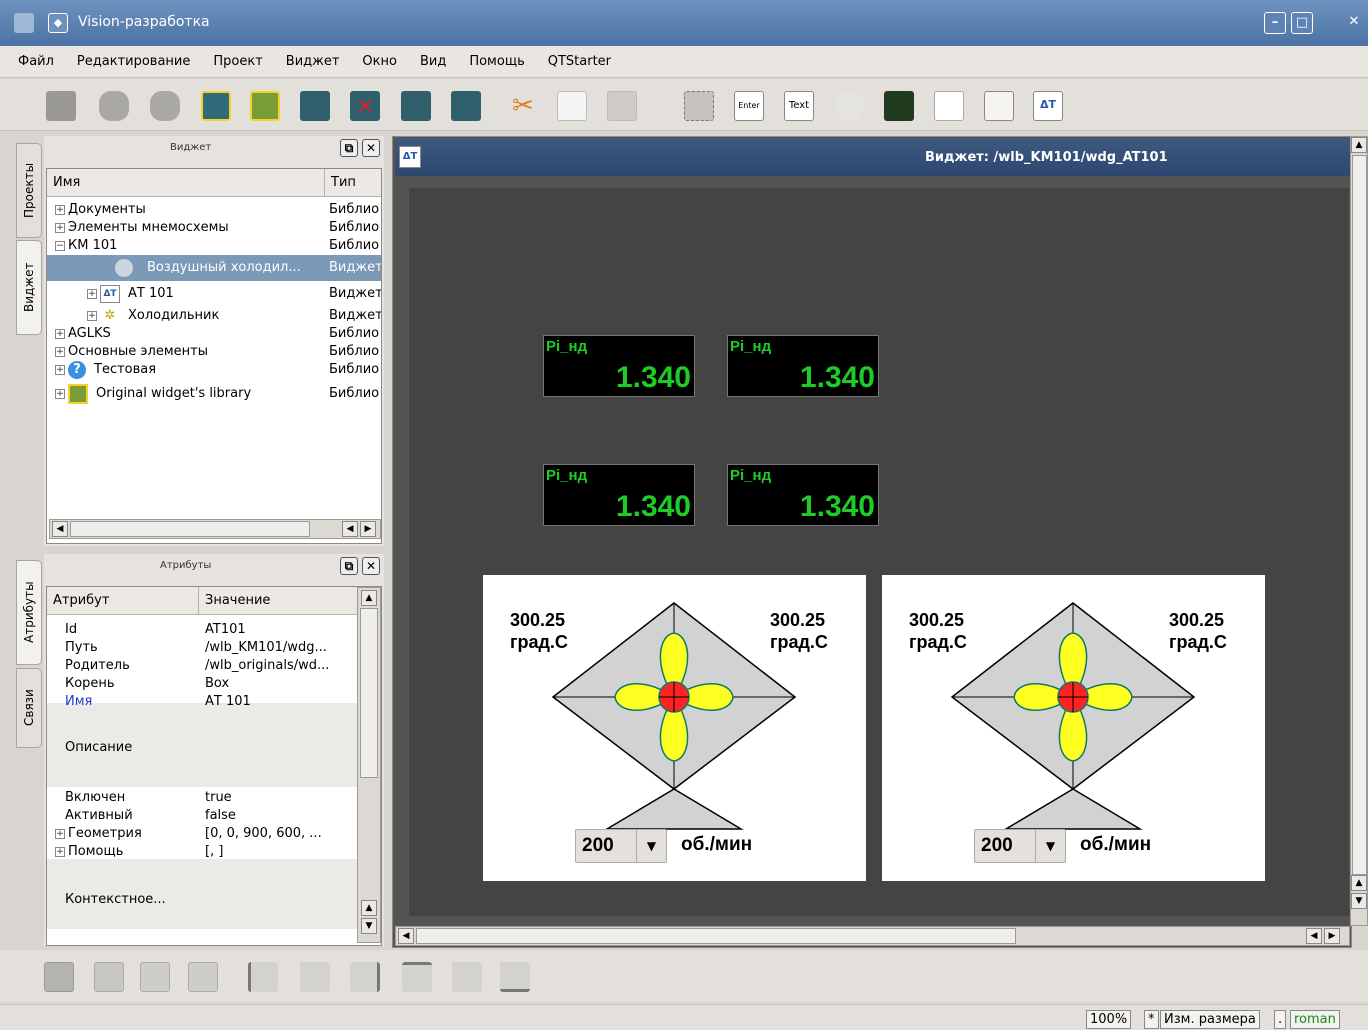 The width and height of the screenshot is (1368, 1030). Describe the element at coordinates (234, 316) in the screenshot. I see `tree-row: + ✲ Холодильник Виджет` at that location.